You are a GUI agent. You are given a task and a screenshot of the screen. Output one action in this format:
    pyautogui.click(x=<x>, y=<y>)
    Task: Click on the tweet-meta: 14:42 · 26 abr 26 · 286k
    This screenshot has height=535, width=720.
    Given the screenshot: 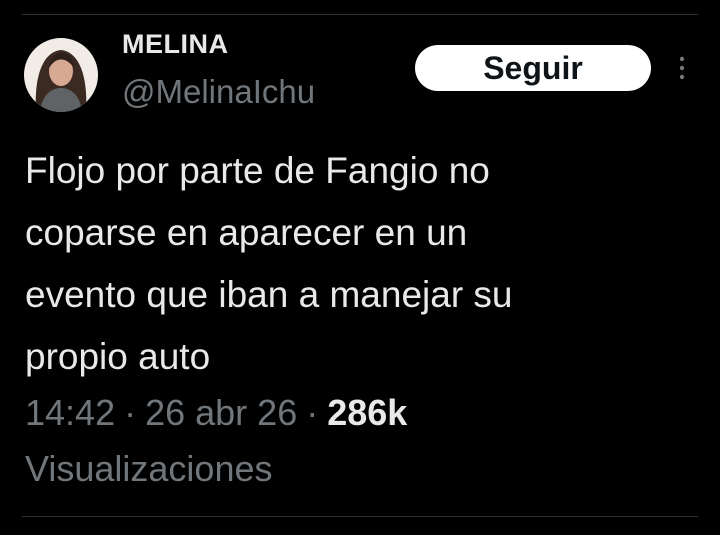 What is the action you would take?
    pyautogui.click(x=216, y=413)
    